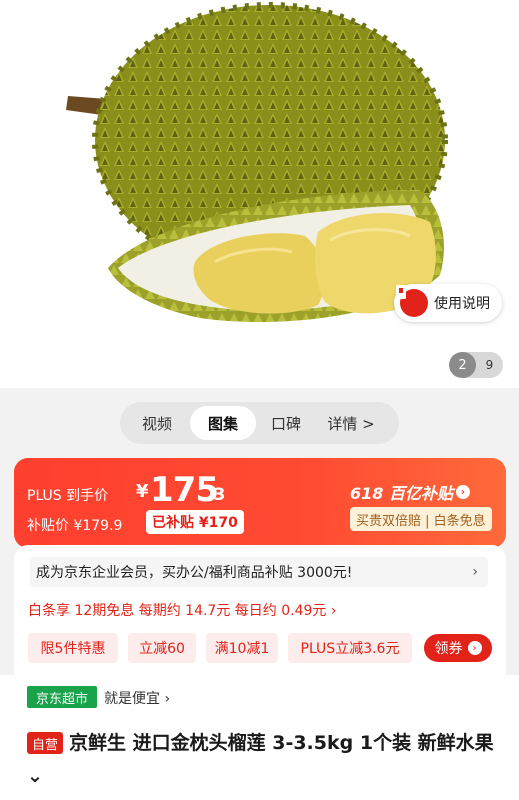 This screenshot has width=519, height=800. What do you see at coordinates (182, 610) in the screenshot?
I see `installment-info: 白条享 12期免息 每期约 14.7元 每日约 0.49元 ›` at bounding box center [182, 610].